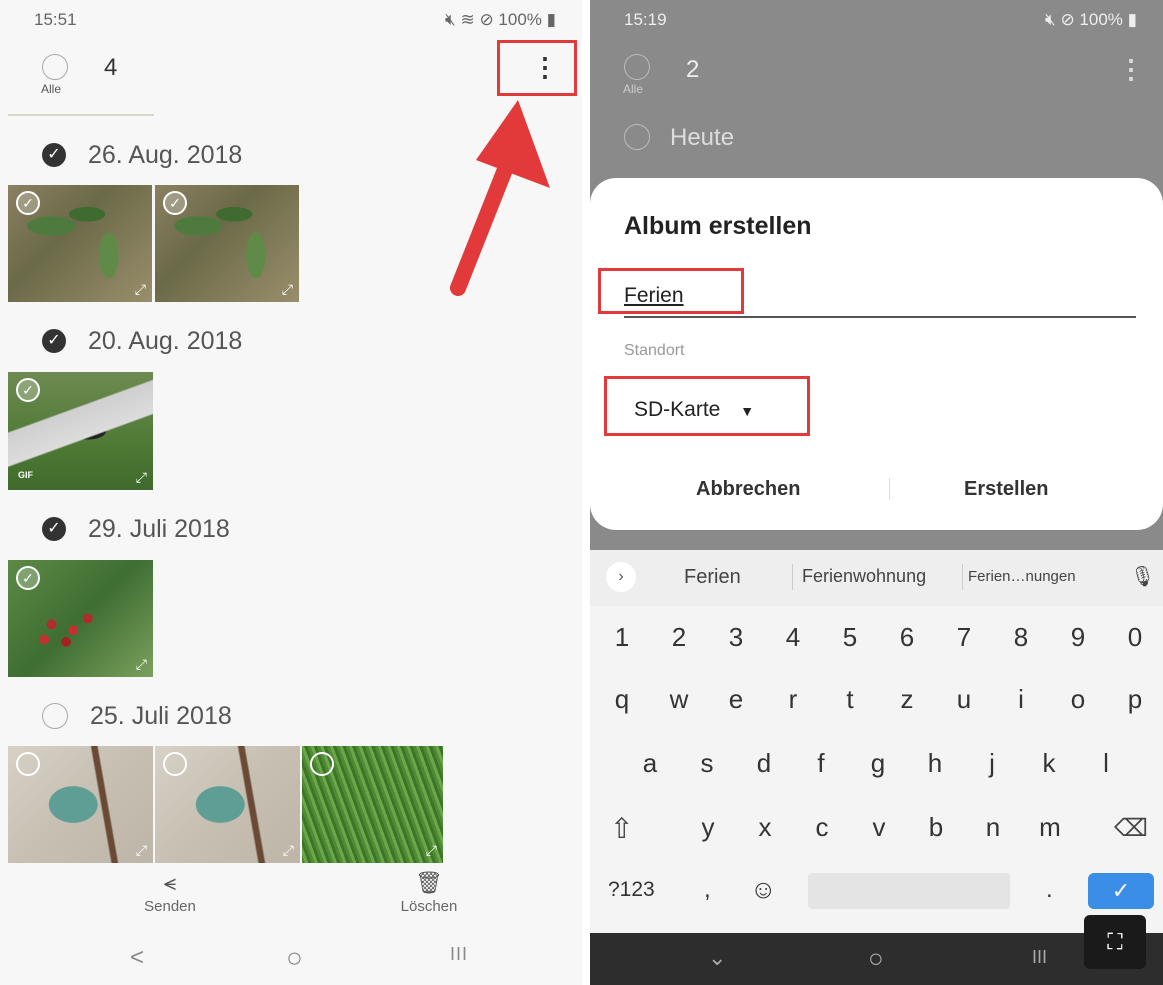 Image resolution: width=1163 pixels, height=985 pixels. I want to click on microphone-icon: 🎙︎, so click(1142, 576).